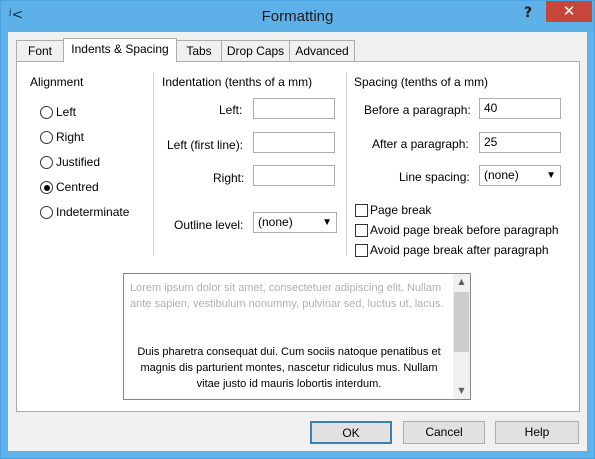  I want to click on tab-advanced: Advanced, so click(322, 50).